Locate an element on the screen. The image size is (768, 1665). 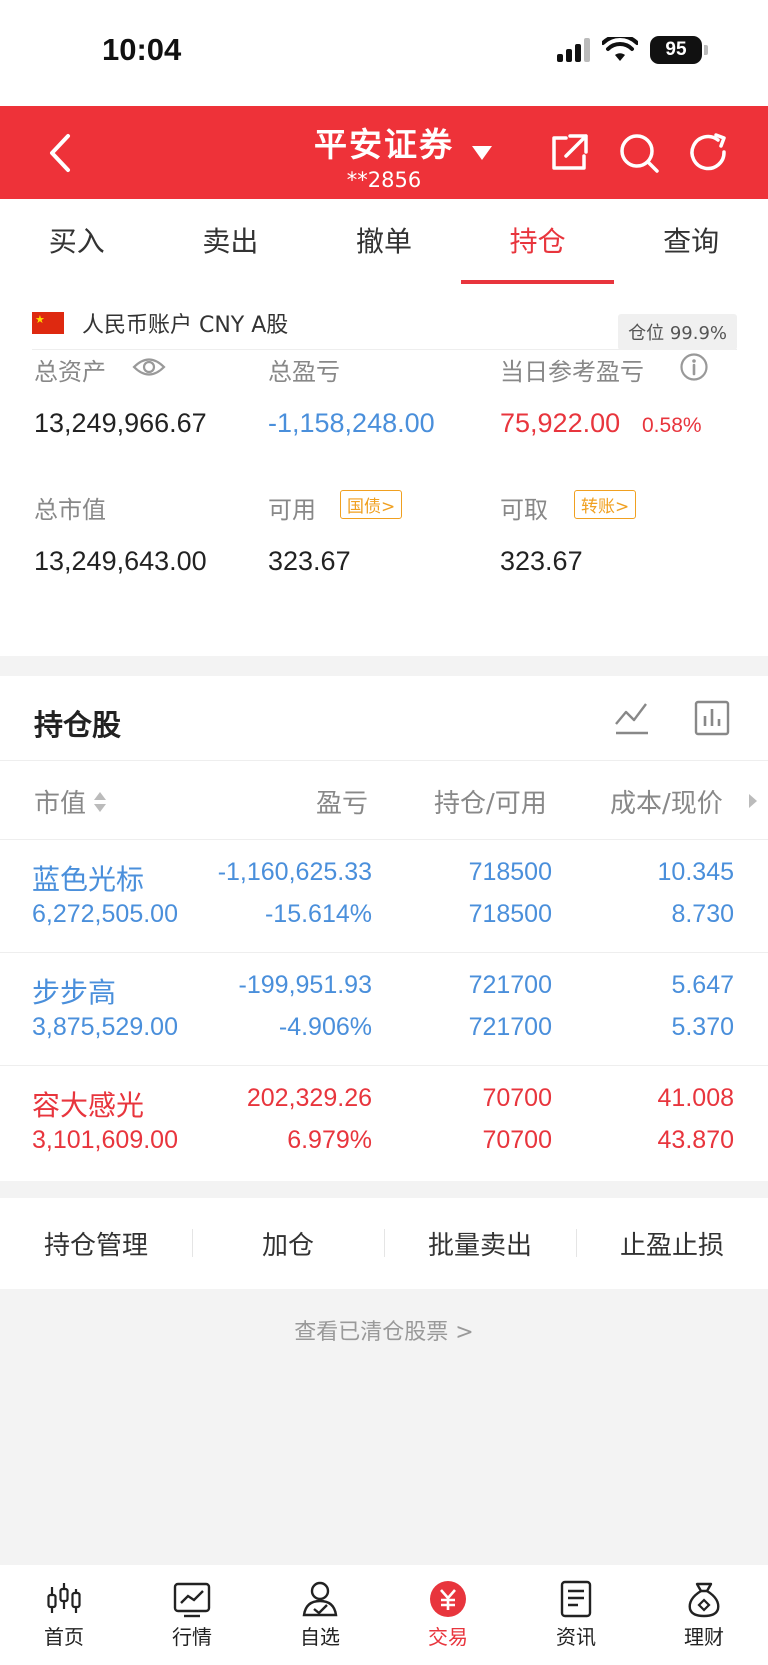
tabbar-home: 首页 is located at coordinates (64, 1615).